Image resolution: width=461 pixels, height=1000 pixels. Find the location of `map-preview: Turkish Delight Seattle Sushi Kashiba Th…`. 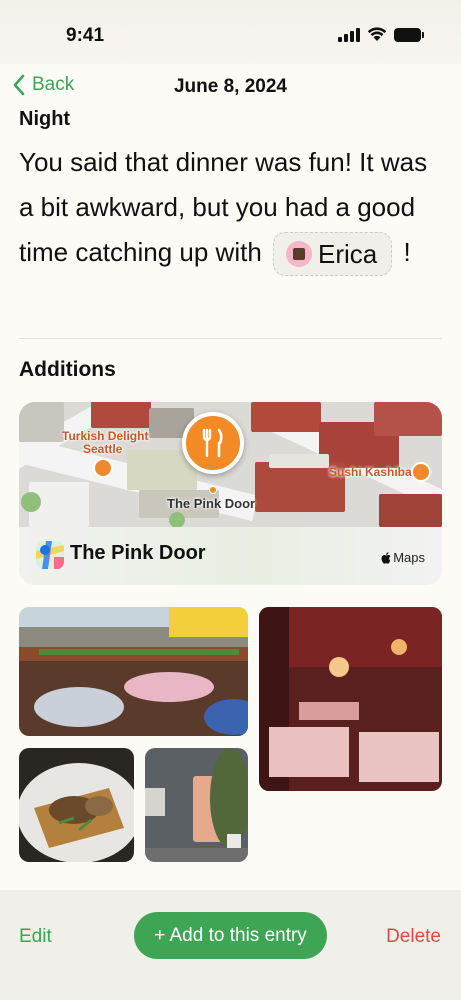

map-preview: Turkish Delight Seattle Sushi Kashiba Th… is located at coordinates (230, 464).